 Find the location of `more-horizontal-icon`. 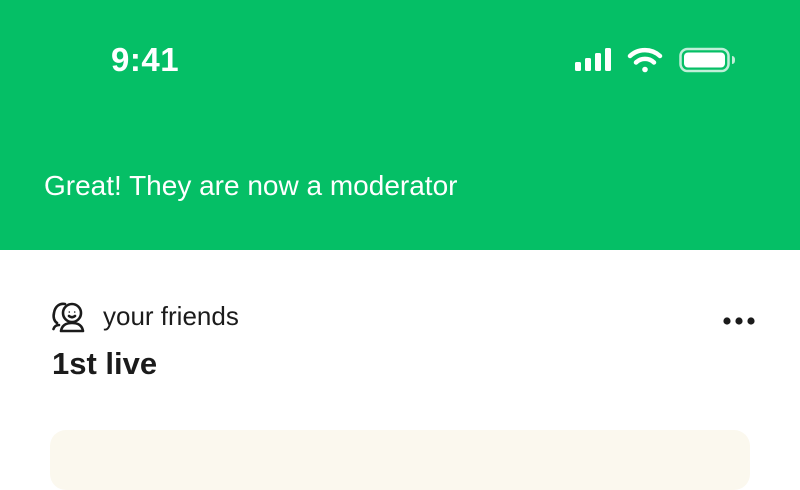

more-horizontal-icon is located at coordinates (739, 321).